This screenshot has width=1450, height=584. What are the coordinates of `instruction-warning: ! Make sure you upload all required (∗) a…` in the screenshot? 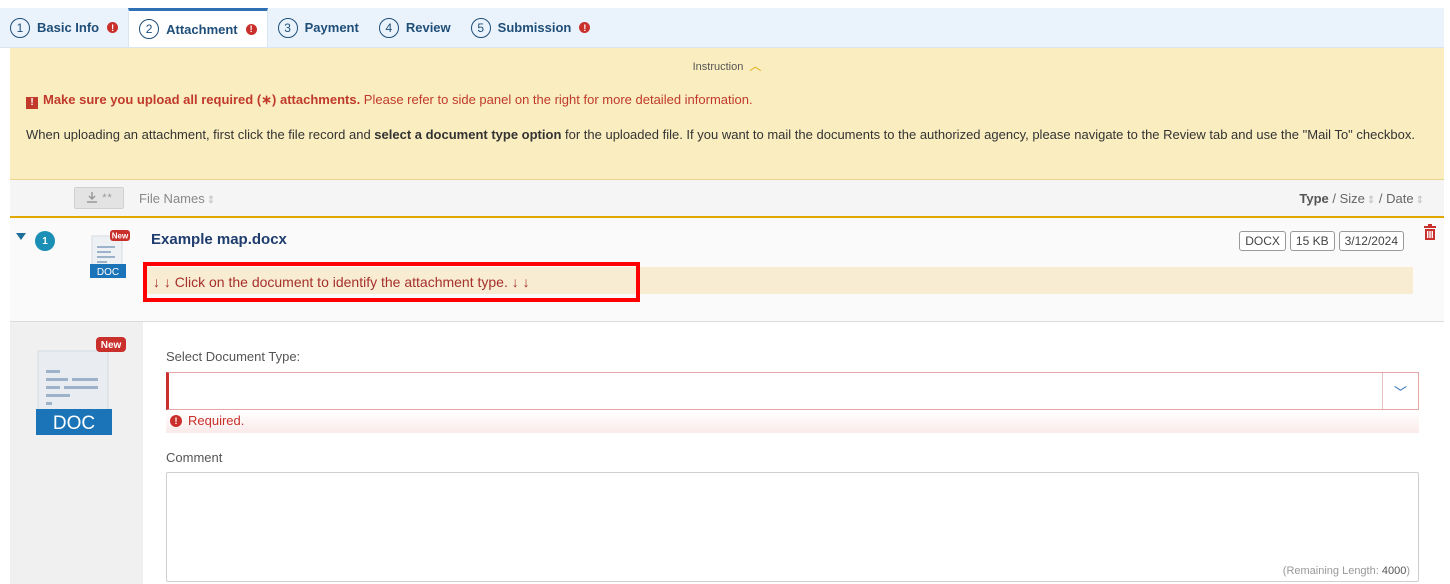 It's located at (389, 100).